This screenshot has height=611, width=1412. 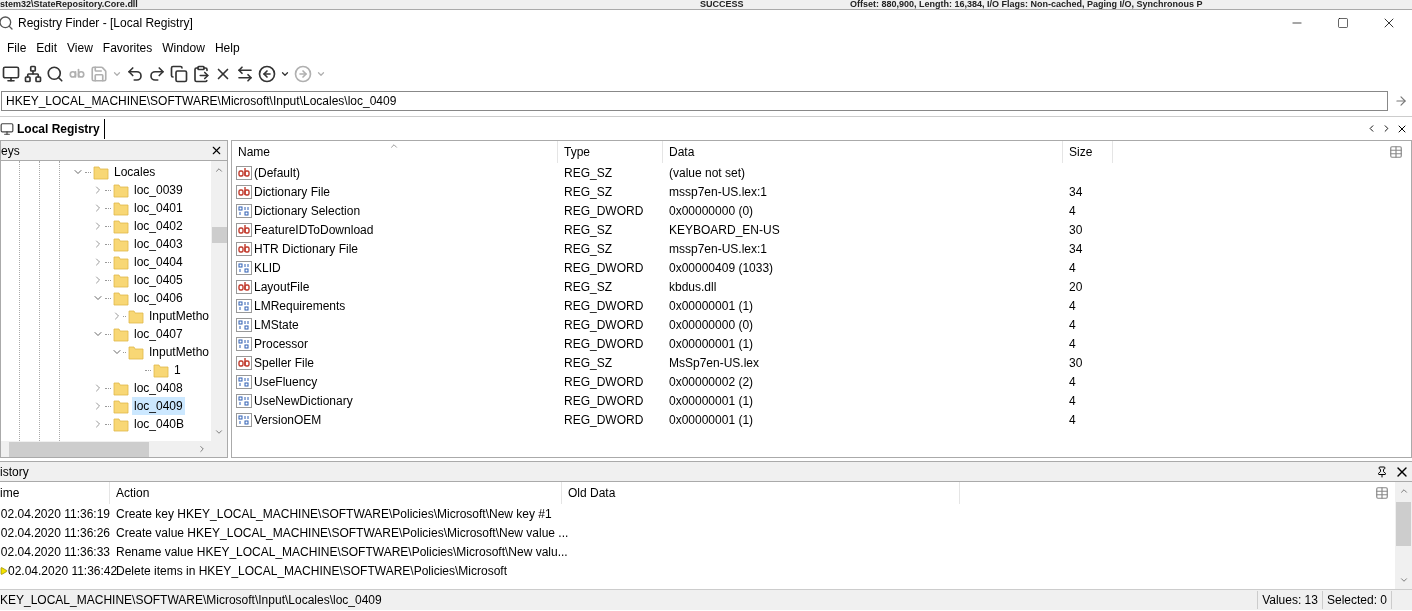 I want to click on maximize-icon, so click(x=1343, y=23).